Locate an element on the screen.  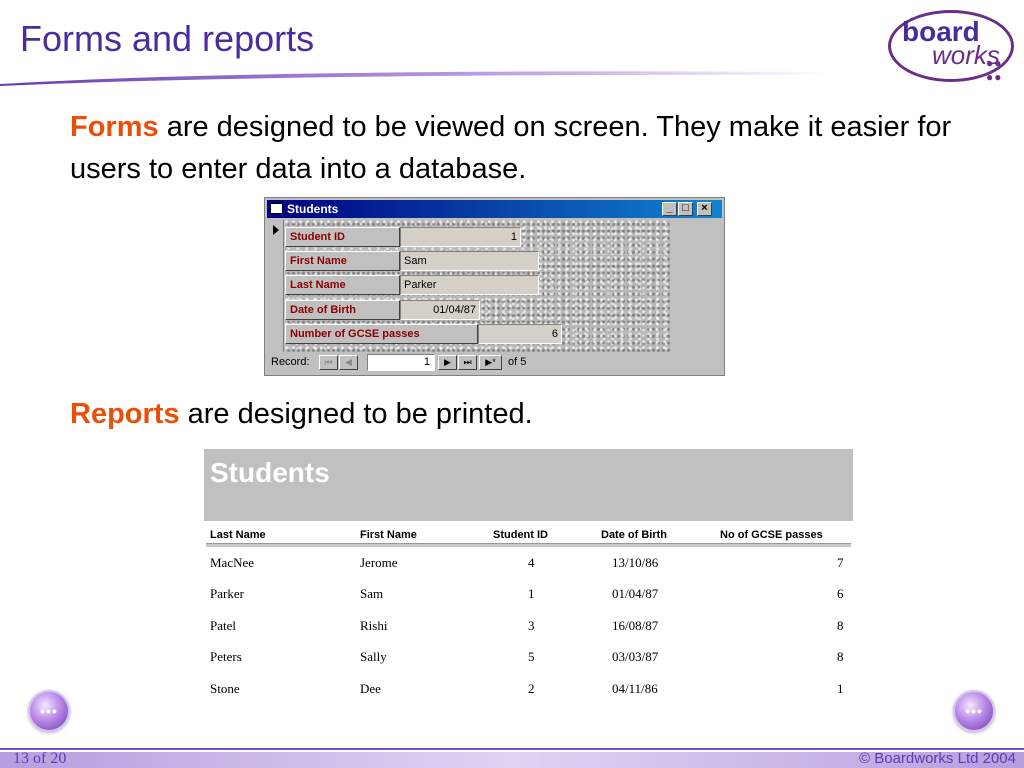
cell-gcse-passes: 1 is located at coordinates (840, 688).